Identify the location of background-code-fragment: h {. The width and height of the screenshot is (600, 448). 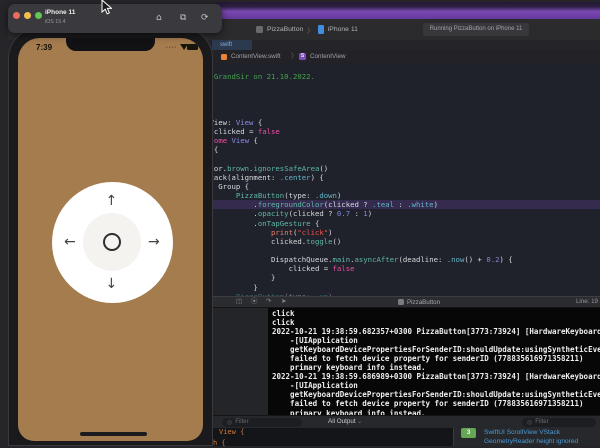
(219, 443).